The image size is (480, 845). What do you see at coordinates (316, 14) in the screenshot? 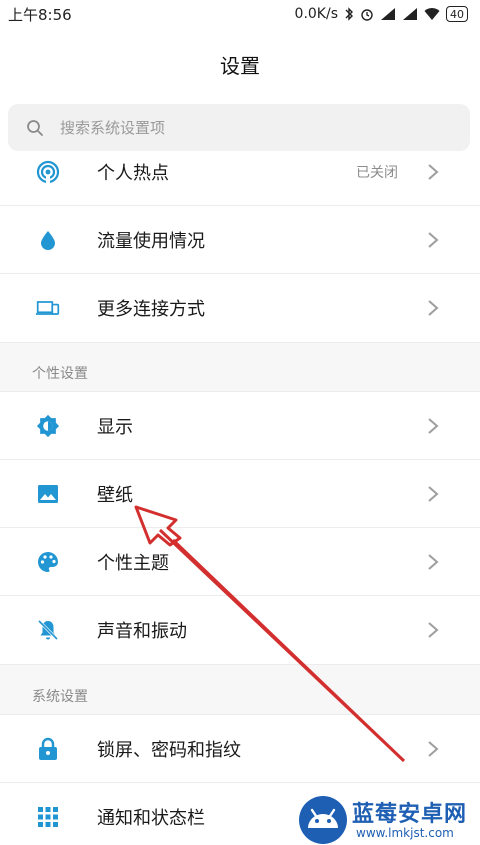
I see `network-speed: 0.0K/s` at bounding box center [316, 14].